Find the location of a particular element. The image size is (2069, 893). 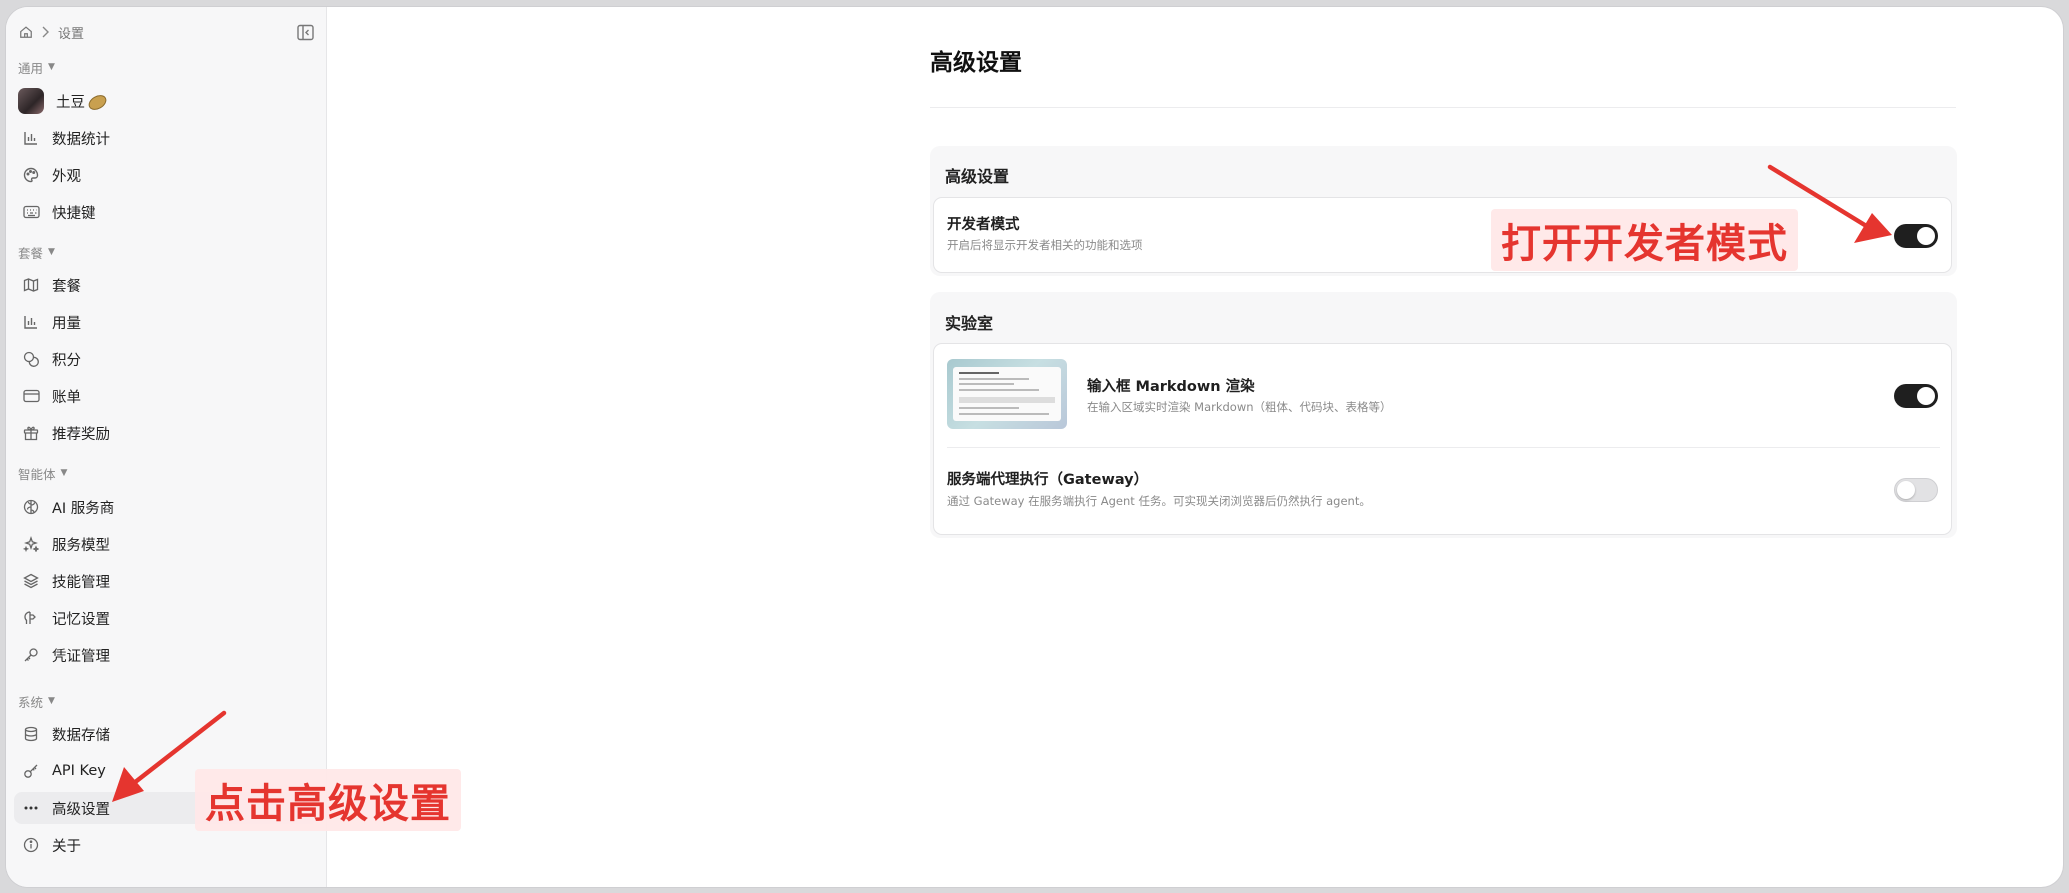

sidebar-item-data-storage: 数据存储 is located at coordinates (166, 734).